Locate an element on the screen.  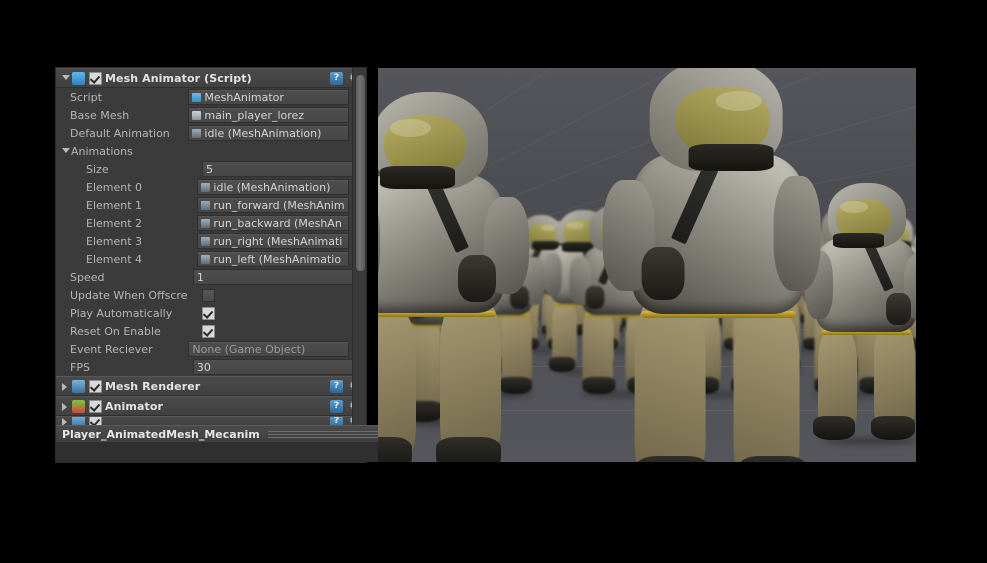
component-header-1: Mesh Renderer?⚙ is located at coordinates (211, 386).